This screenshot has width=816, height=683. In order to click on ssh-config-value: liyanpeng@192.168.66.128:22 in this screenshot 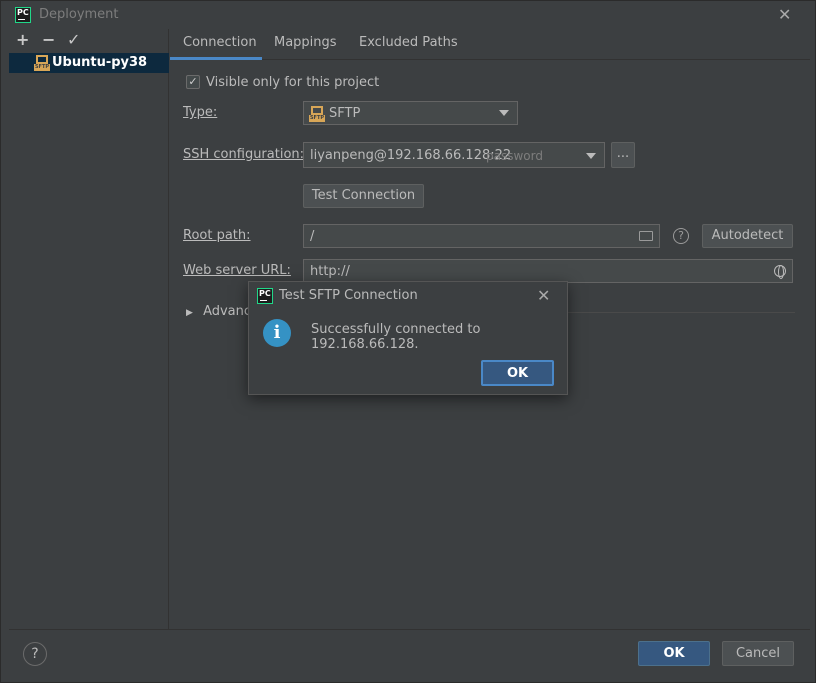, I will do `click(411, 155)`.